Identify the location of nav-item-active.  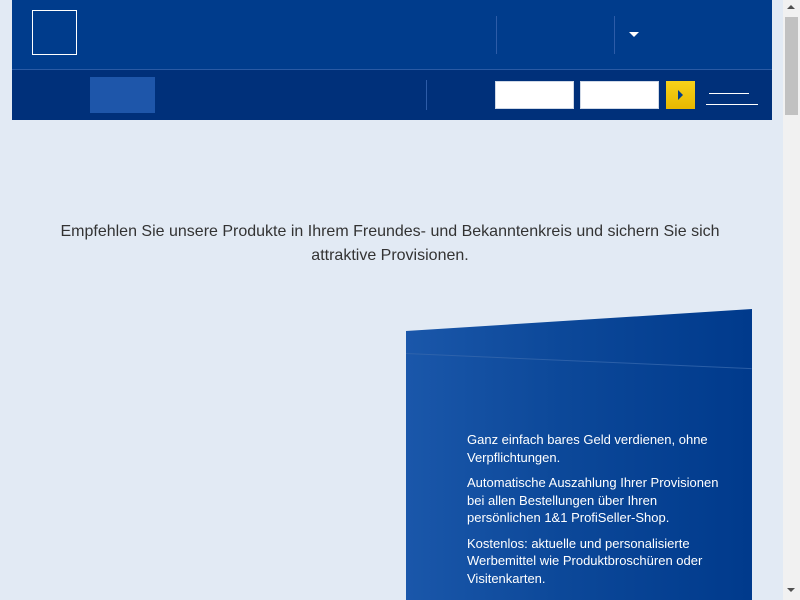
(122, 95).